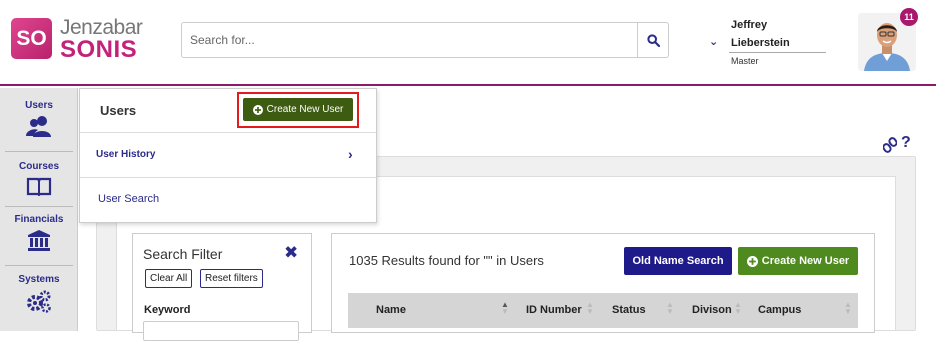 Image resolution: width=936 pixels, height=341 pixels. I want to click on popup-item-user-history: User History, so click(125, 154).